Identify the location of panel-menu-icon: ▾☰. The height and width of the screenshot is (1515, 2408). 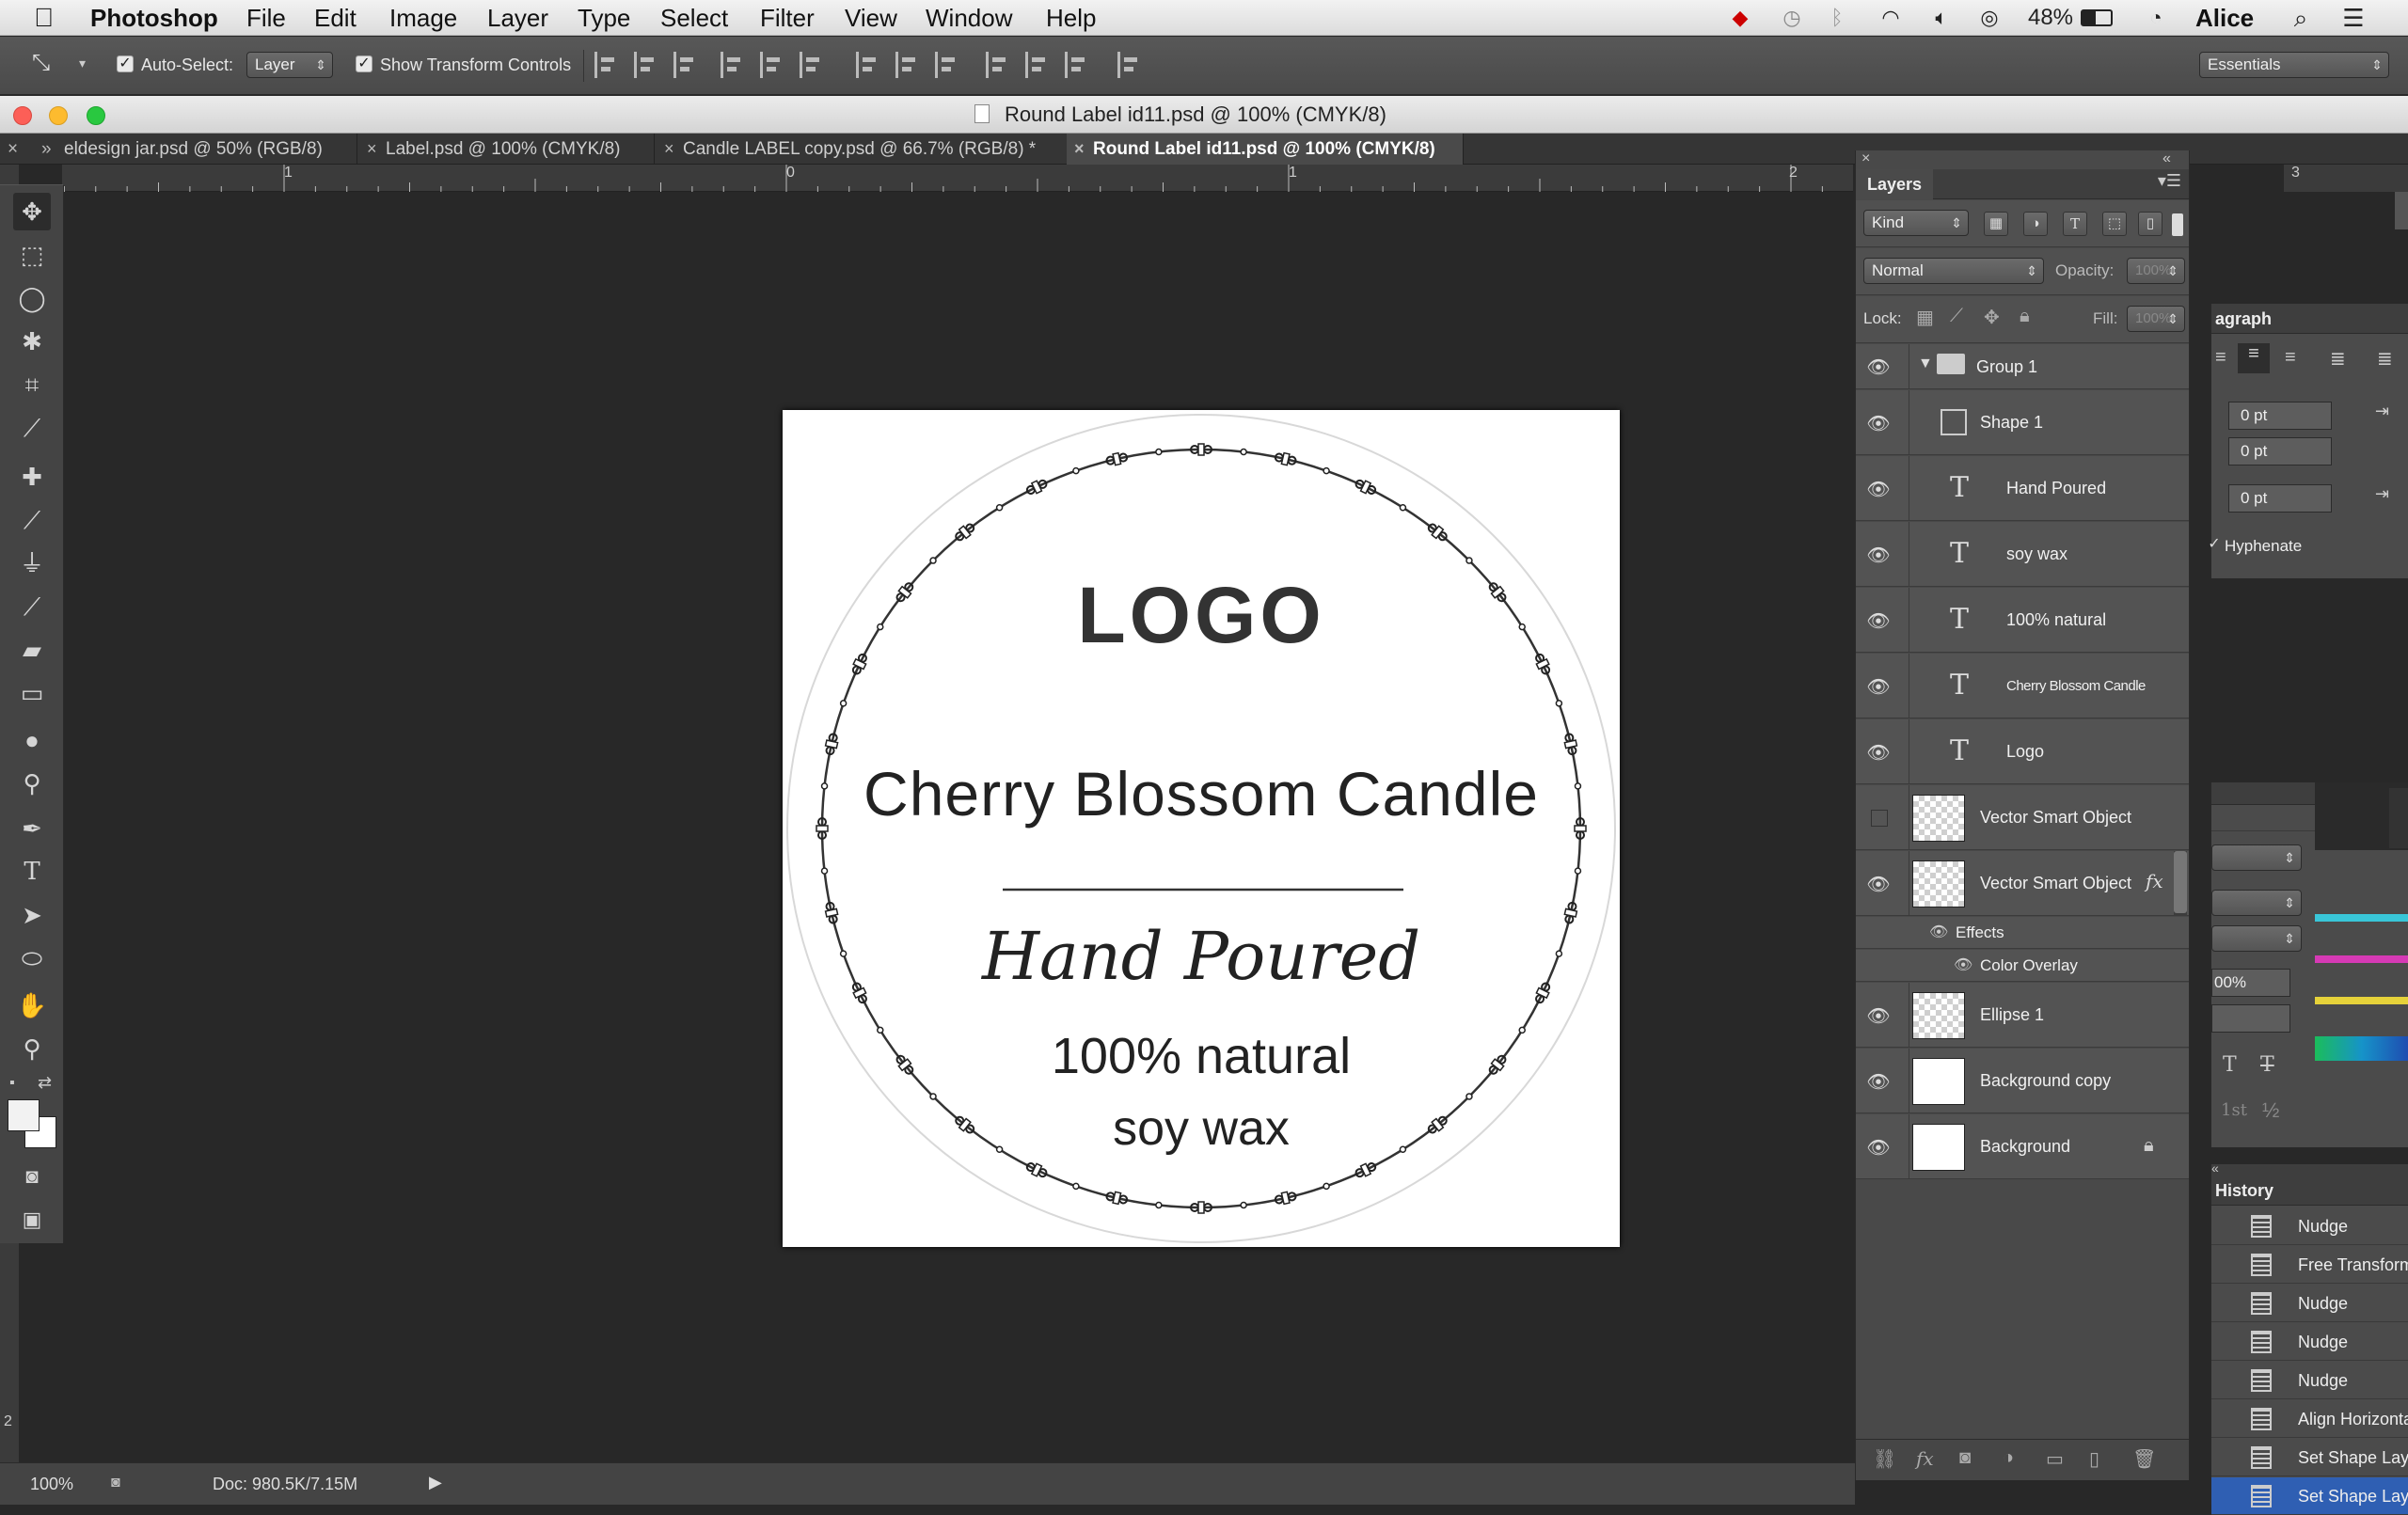
(2170, 181).